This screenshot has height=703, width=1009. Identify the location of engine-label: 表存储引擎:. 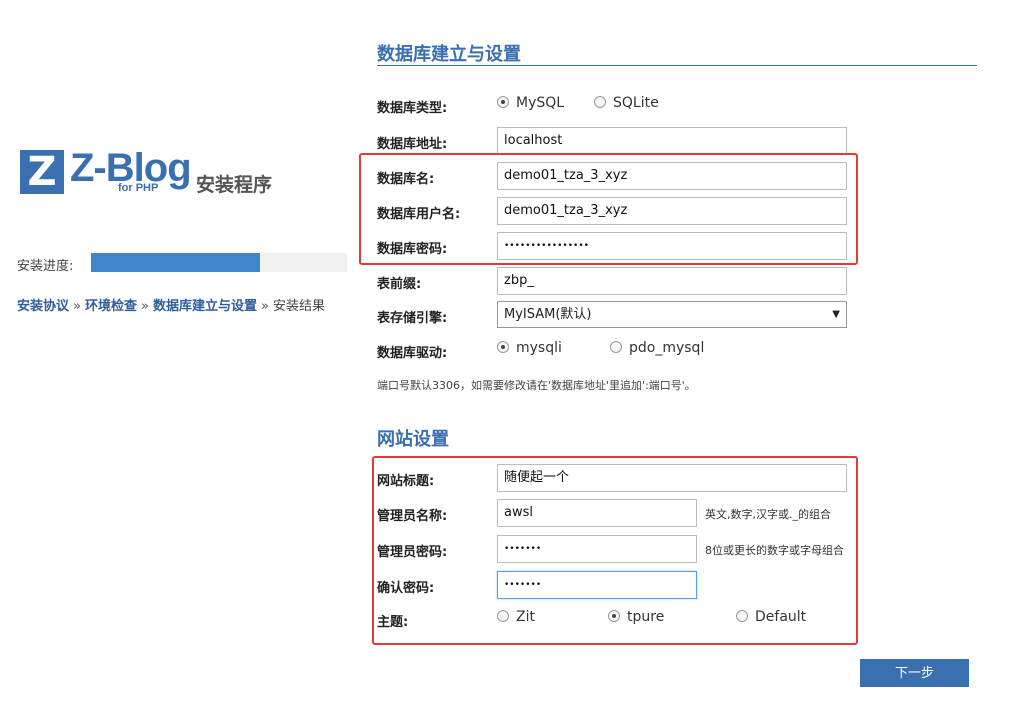
(412, 318).